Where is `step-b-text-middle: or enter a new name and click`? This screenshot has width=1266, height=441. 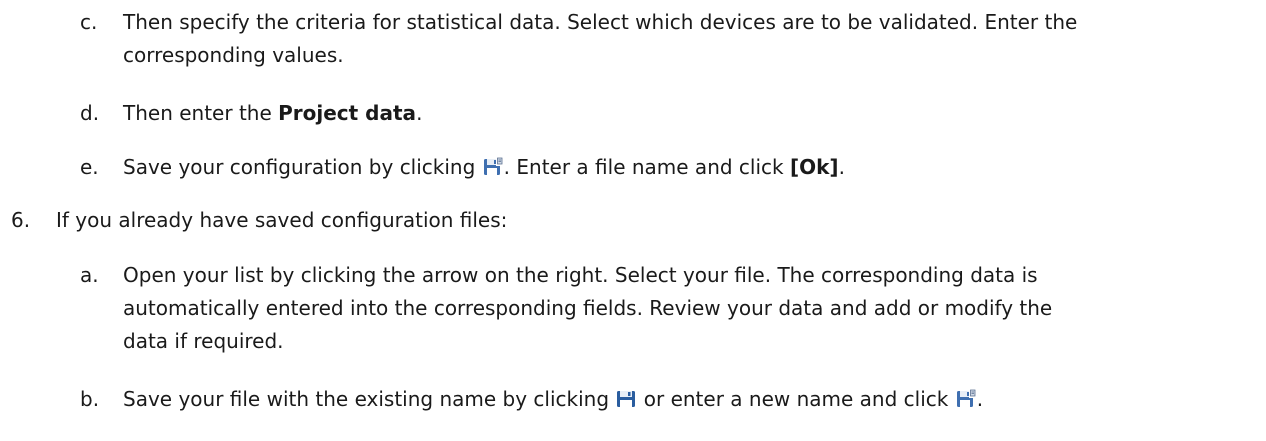
step-b-text-middle: or enter a new name and click is located at coordinates (796, 399).